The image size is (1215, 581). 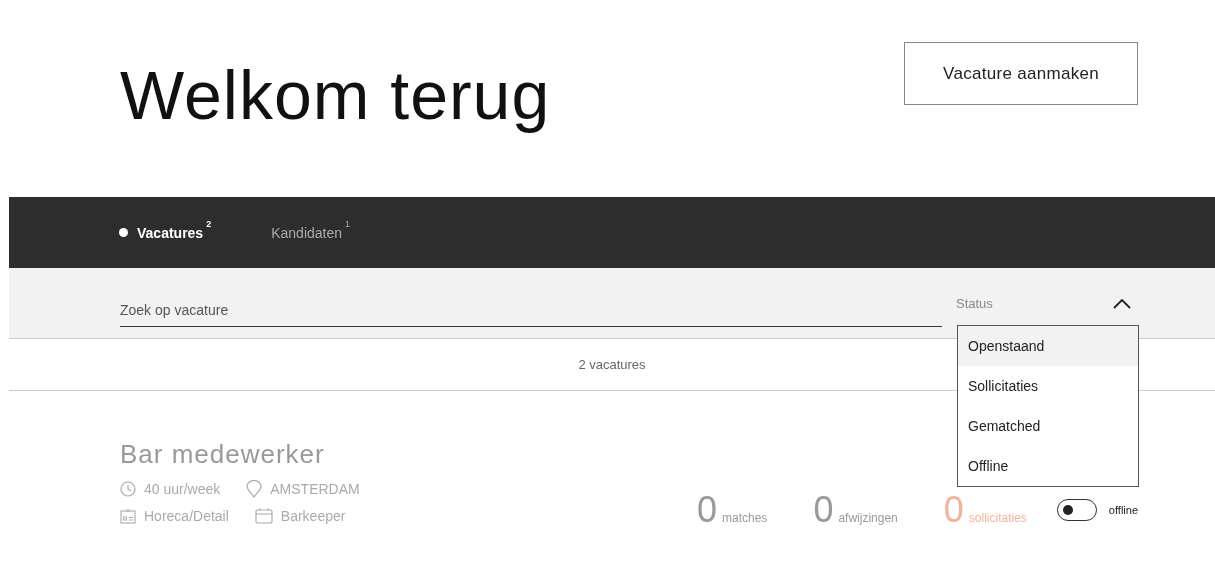 I want to click on stat: 0 afwijzingen, so click(x=855, y=510).